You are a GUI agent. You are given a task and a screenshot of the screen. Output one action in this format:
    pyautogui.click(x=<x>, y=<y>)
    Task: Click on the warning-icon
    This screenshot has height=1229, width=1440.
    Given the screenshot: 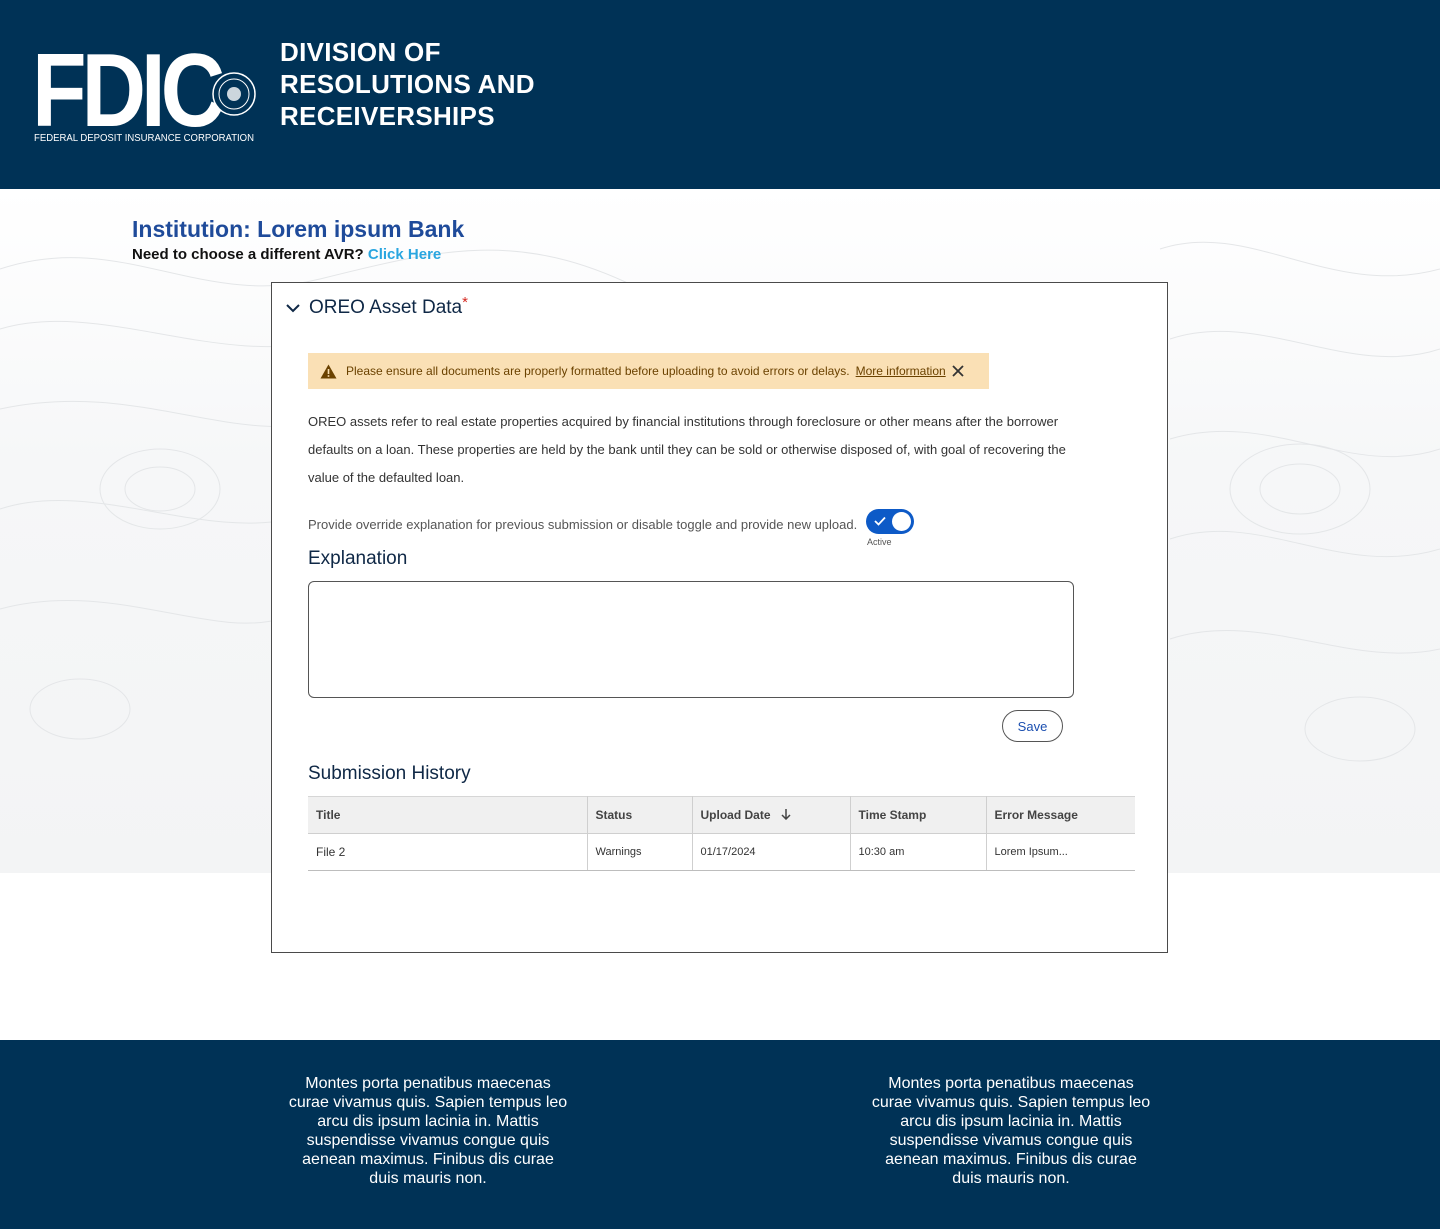 What is the action you would take?
    pyautogui.click(x=328, y=371)
    